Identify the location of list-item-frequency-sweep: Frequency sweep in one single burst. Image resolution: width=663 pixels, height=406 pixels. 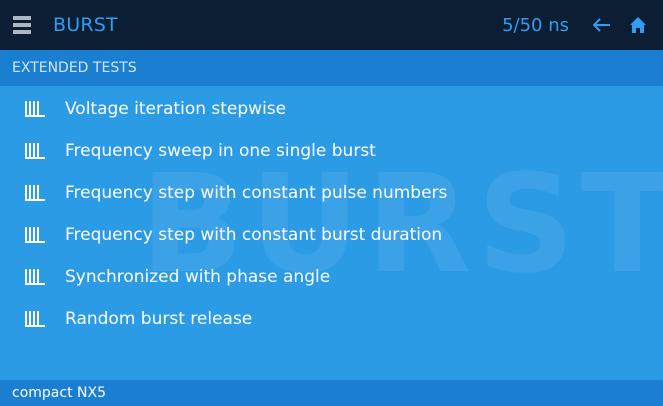
(331, 151).